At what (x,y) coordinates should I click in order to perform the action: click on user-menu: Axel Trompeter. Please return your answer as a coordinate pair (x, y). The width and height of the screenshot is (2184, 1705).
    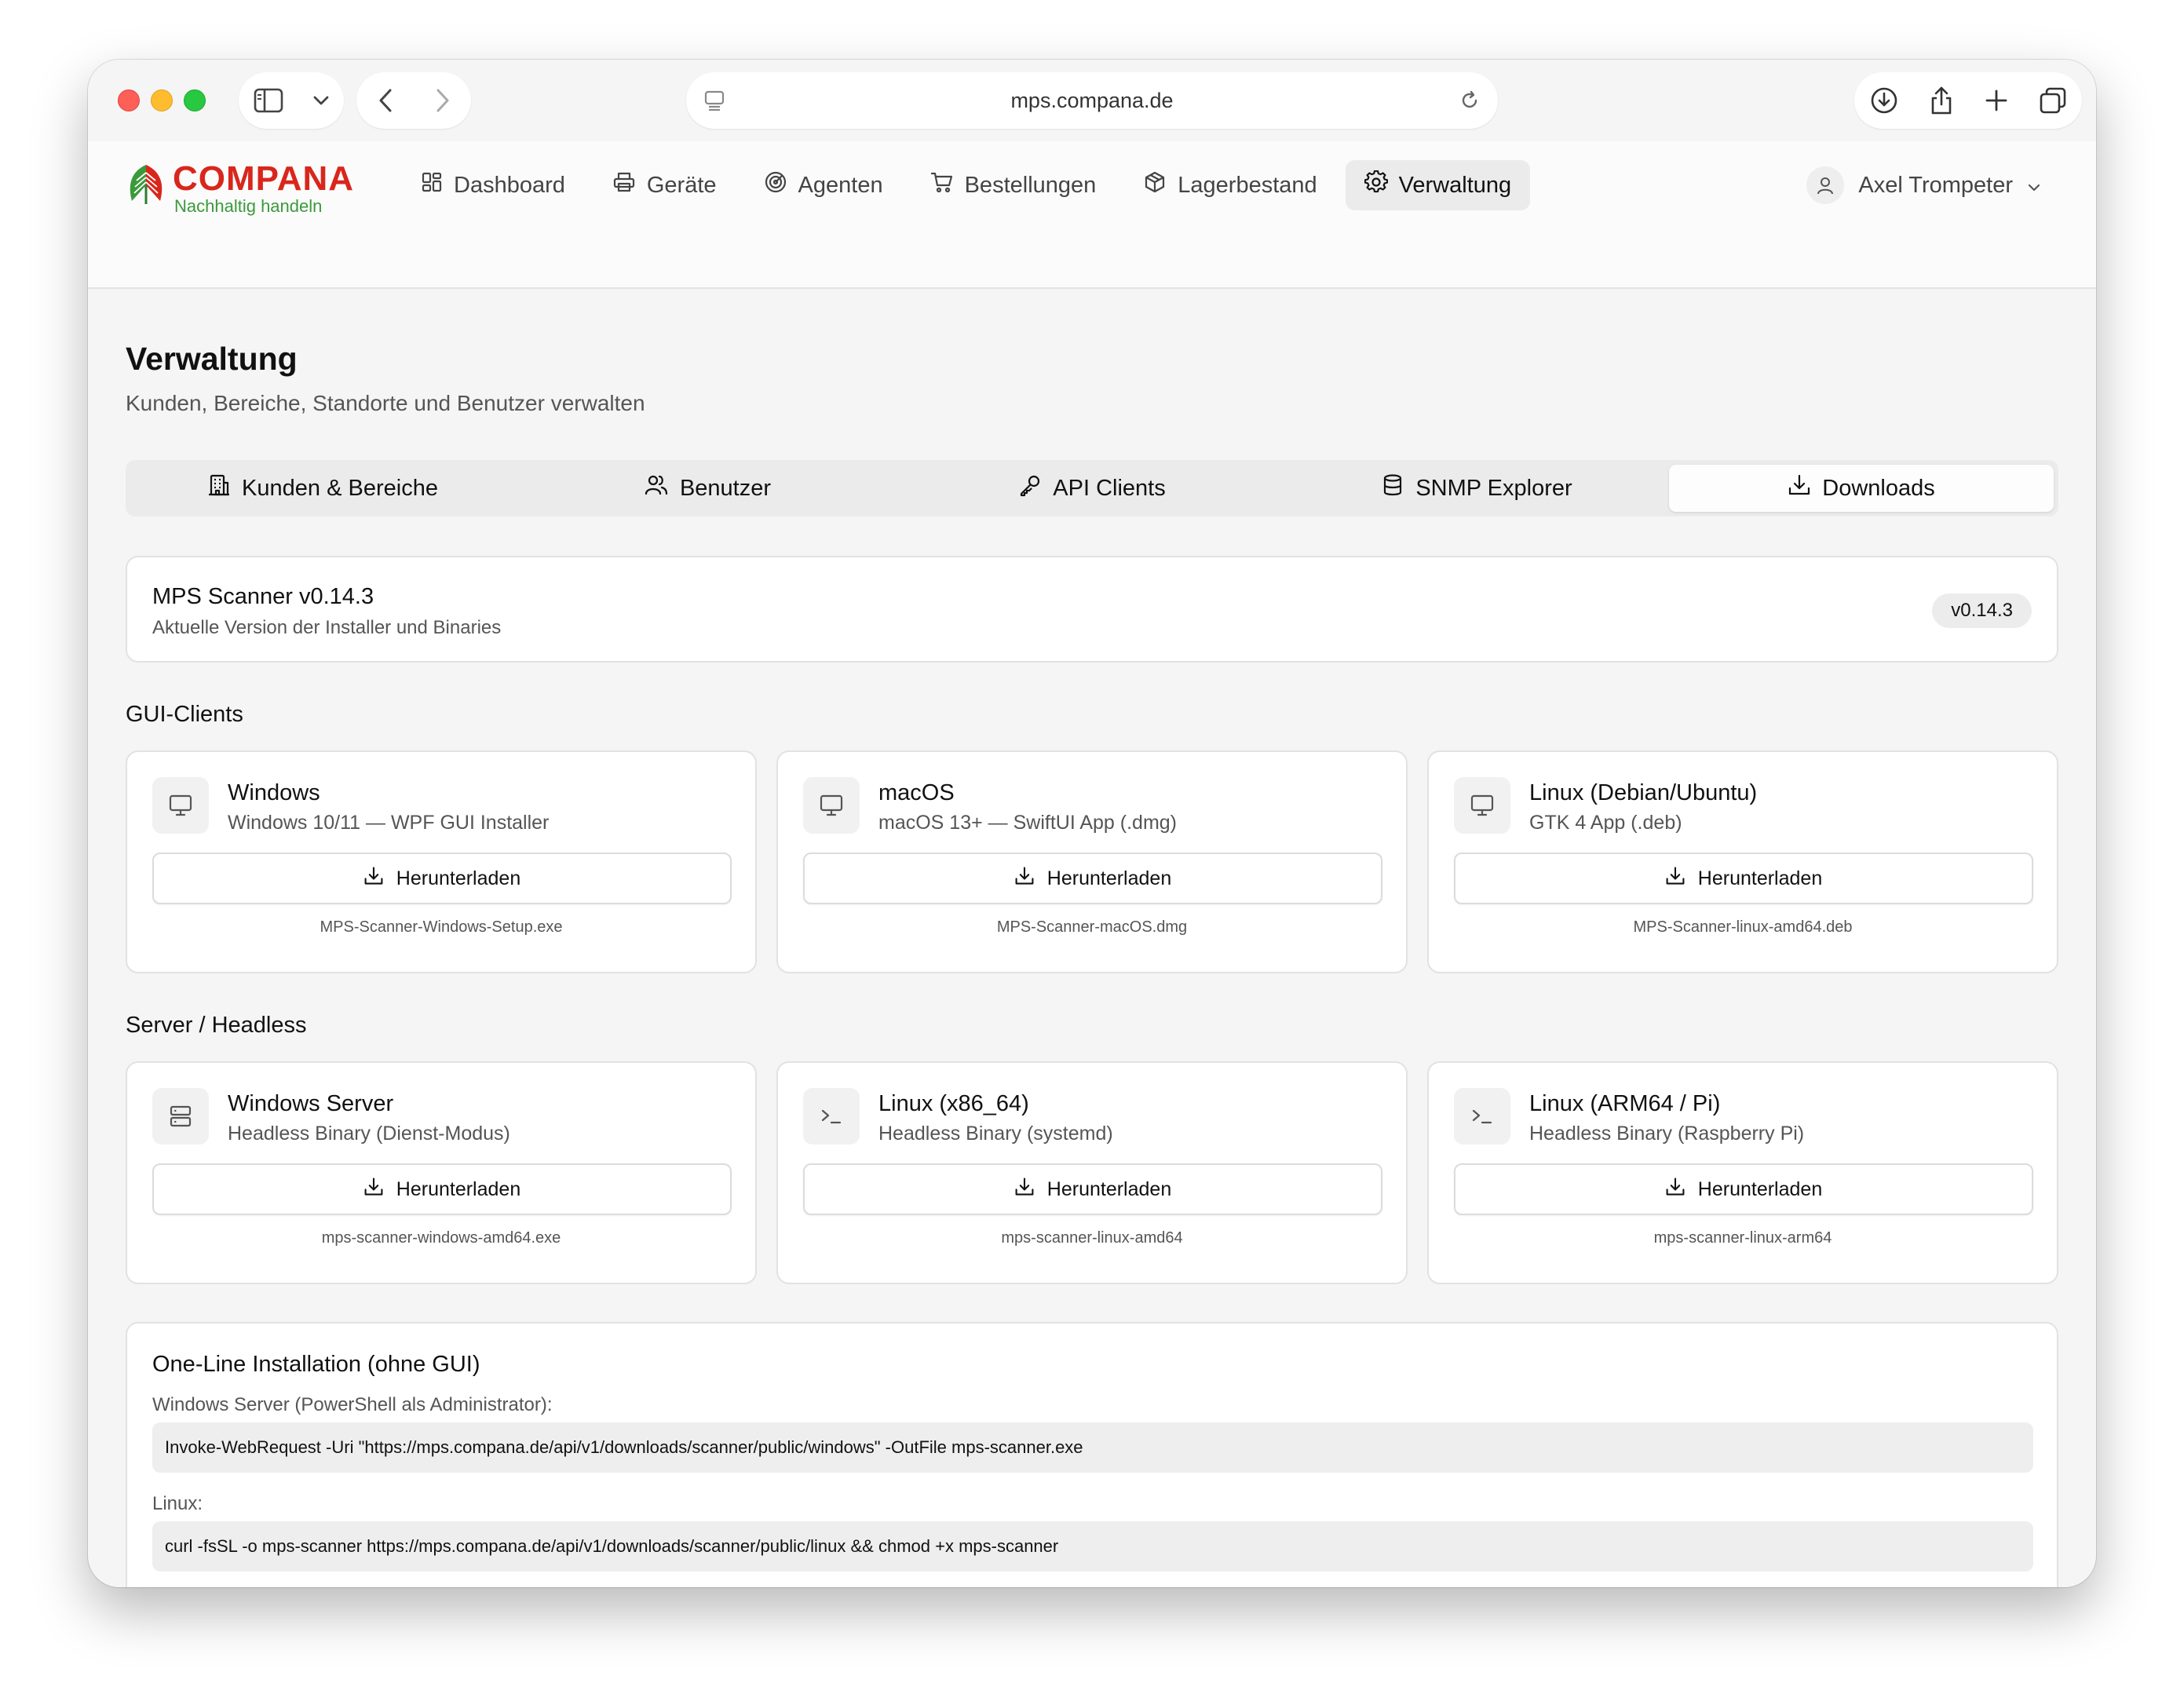
    Looking at the image, I should click on (1923, 185).